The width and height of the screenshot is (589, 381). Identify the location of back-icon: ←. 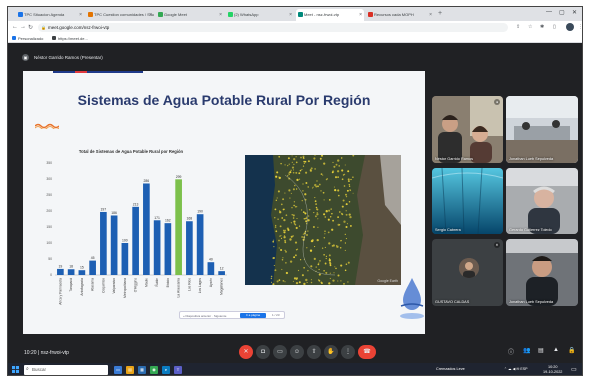
(15, 27).